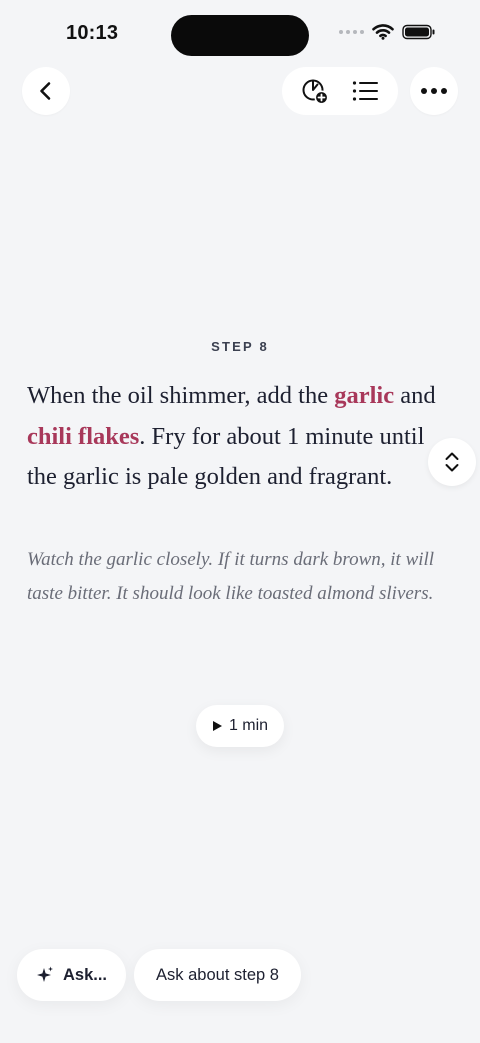  I want to click on add-timer-button, so click(315, 91).